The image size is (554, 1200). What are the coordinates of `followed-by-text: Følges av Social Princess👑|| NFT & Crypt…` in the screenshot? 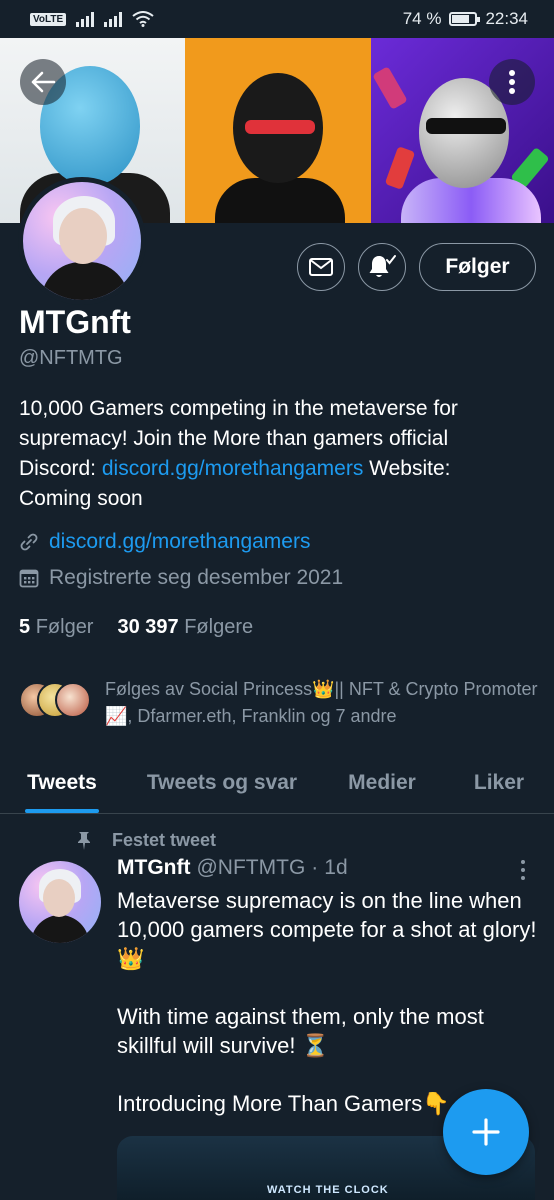 It's located at (321, 702).